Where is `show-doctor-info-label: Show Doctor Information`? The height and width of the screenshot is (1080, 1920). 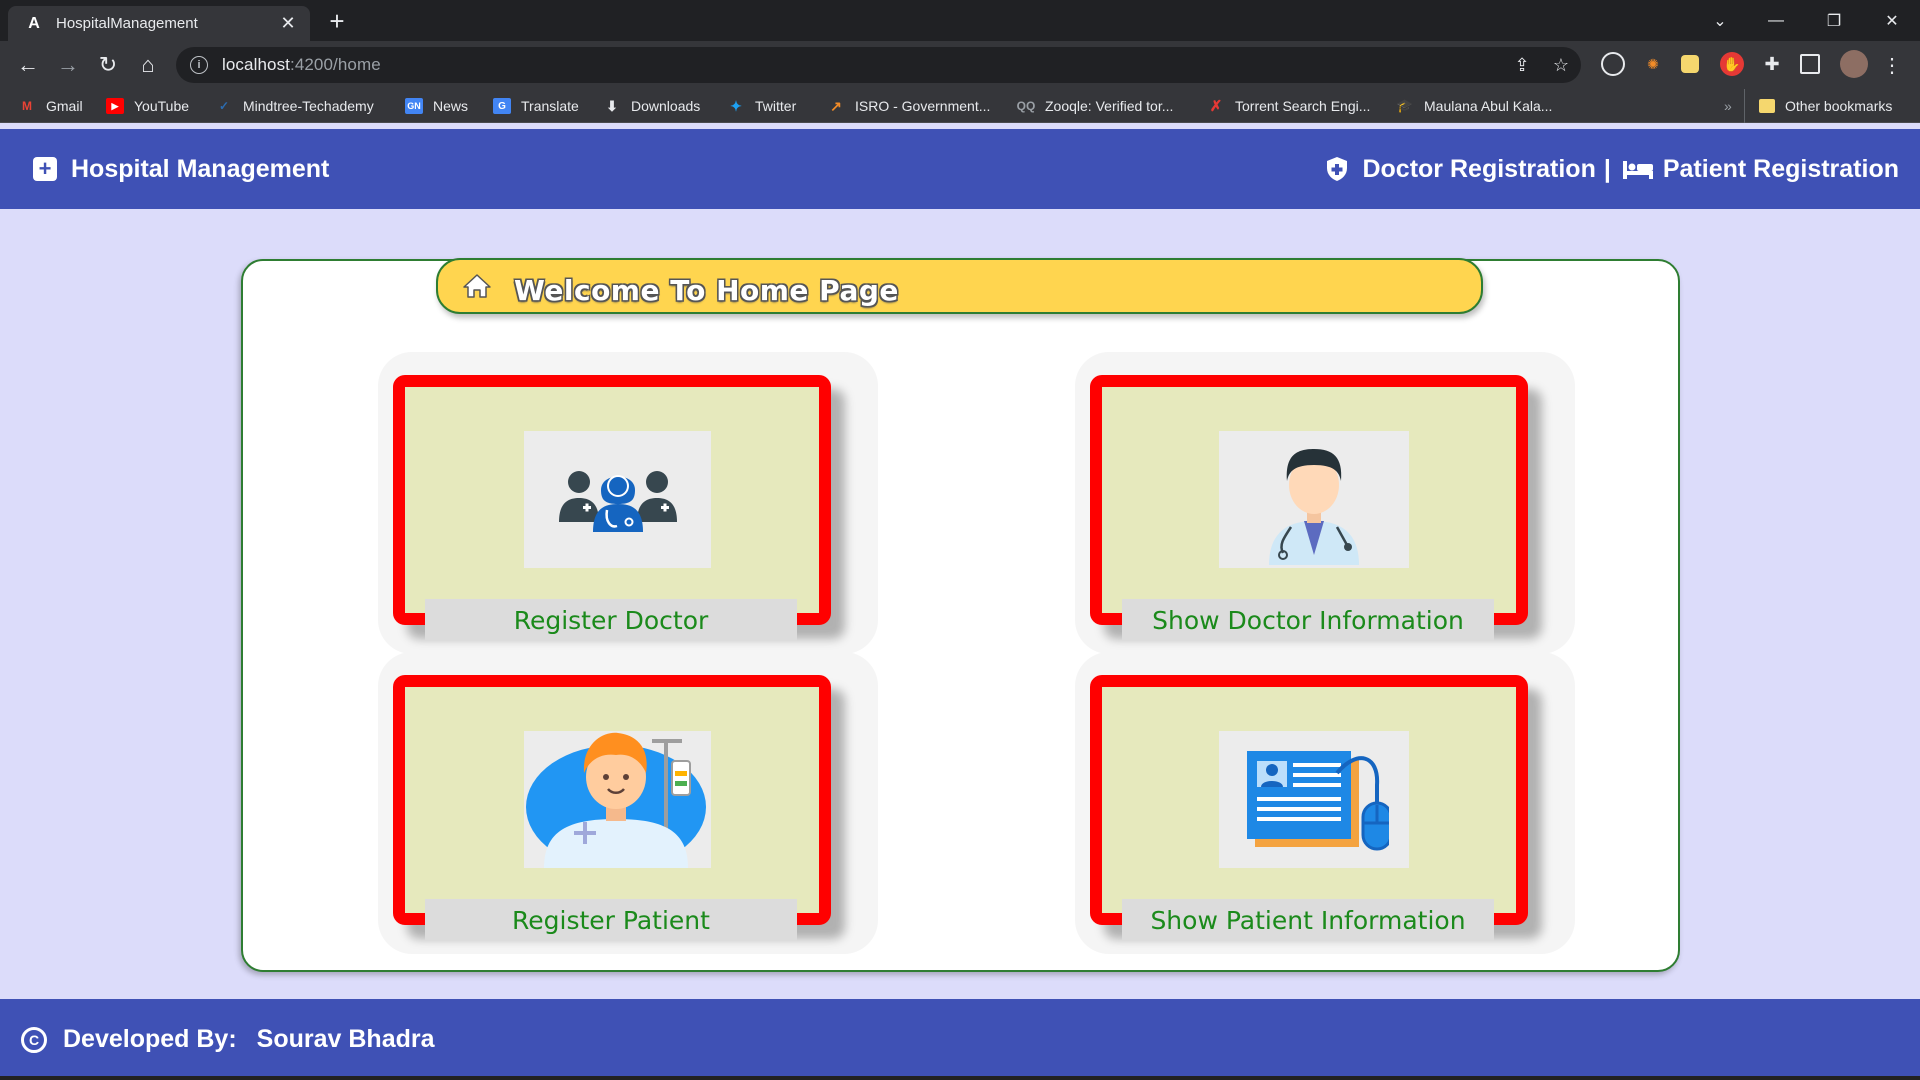 show-doctor-info-label: Show Doctor Information is located at coordinates (1308, 620).